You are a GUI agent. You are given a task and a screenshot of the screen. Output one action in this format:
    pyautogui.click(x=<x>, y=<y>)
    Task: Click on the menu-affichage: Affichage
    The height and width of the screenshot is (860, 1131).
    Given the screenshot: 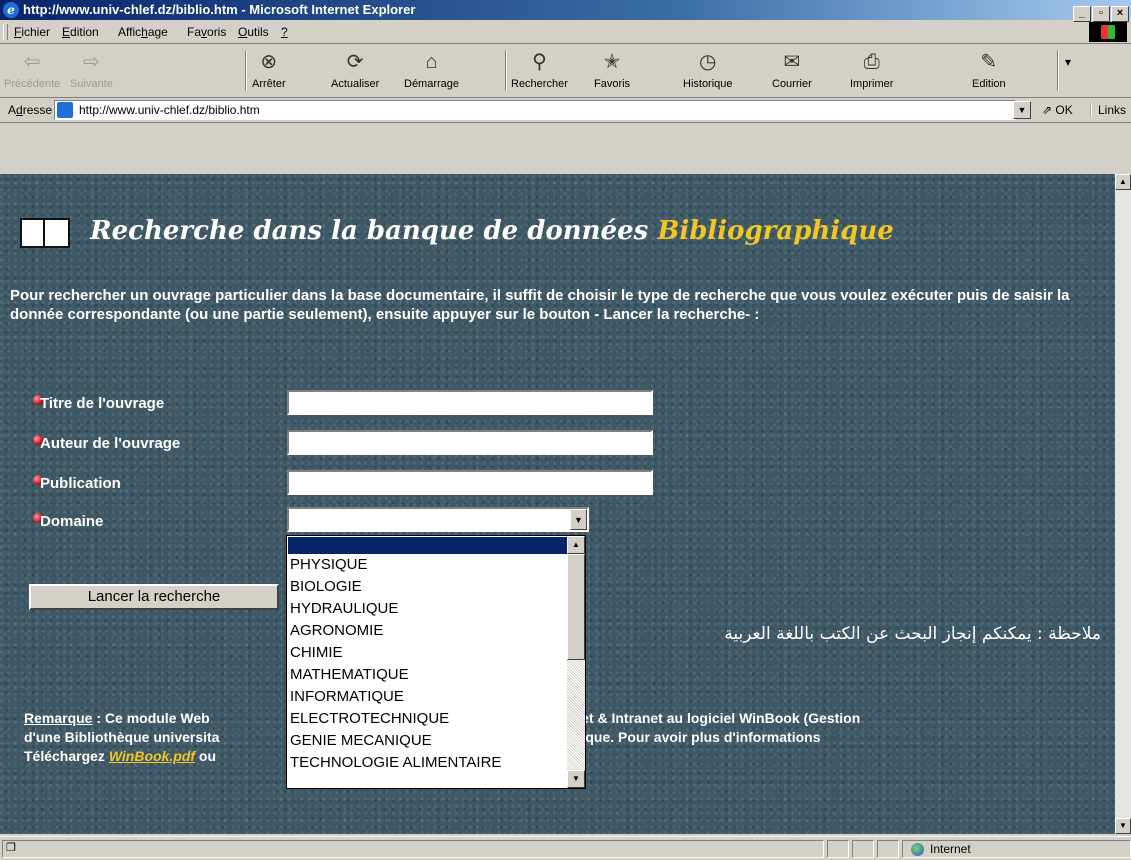 What is the action you would take?
    pyautogui.click(x=143, y=32)
    